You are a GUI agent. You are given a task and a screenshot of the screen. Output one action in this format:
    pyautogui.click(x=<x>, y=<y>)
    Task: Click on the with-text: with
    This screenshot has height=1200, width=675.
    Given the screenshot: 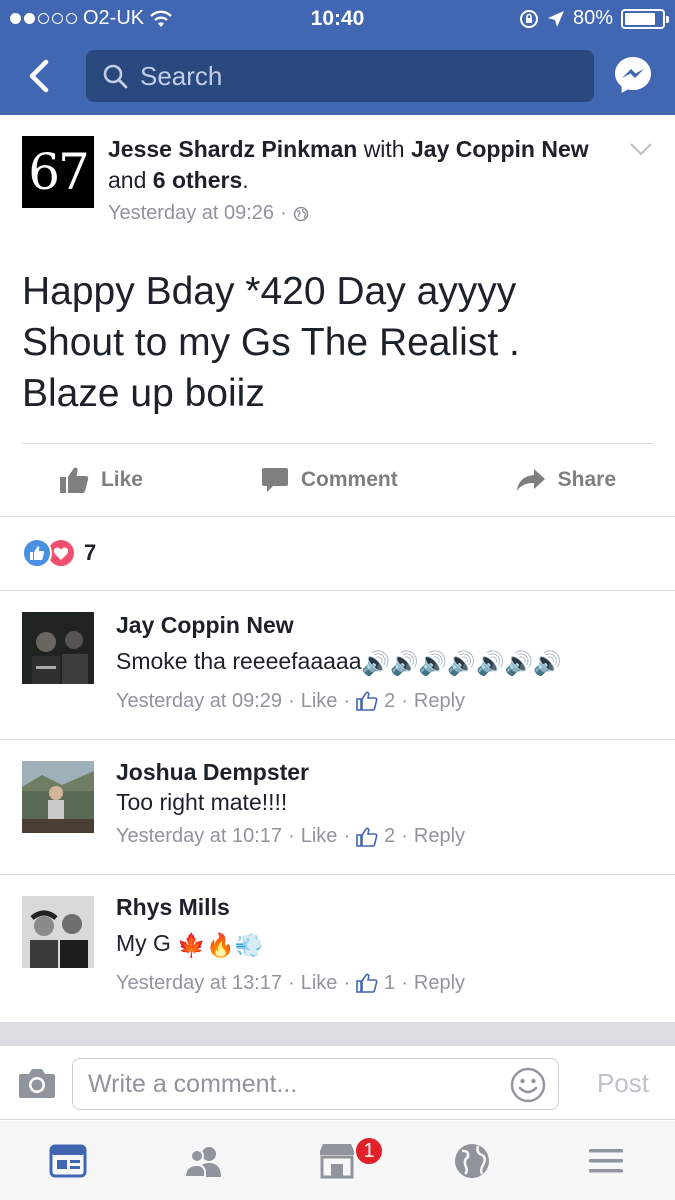 What is the action you would take?
    pyautogui.click(x=384, y=149)
    